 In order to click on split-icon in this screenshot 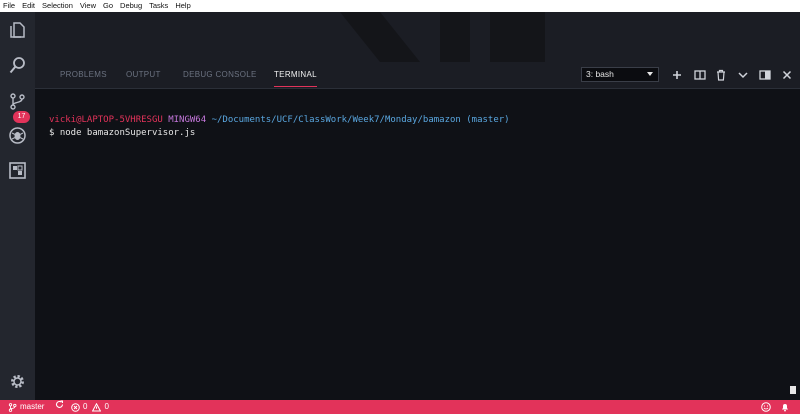, I will do `click(700, 75)`.